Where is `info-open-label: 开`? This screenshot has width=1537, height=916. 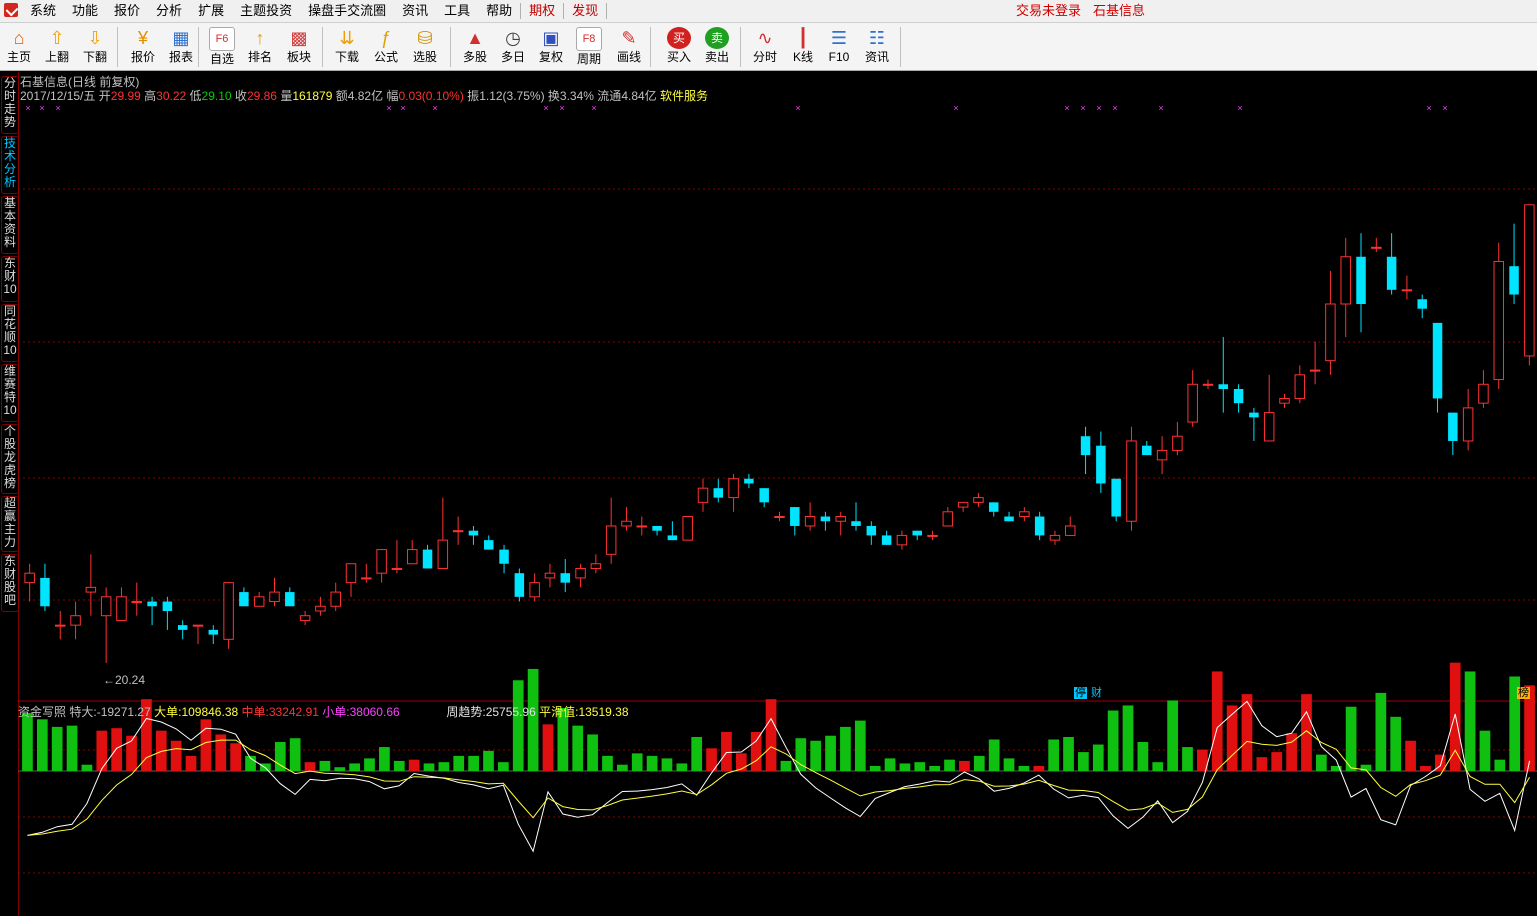
info-open-label: 开 is located at coordinates (104, 96).